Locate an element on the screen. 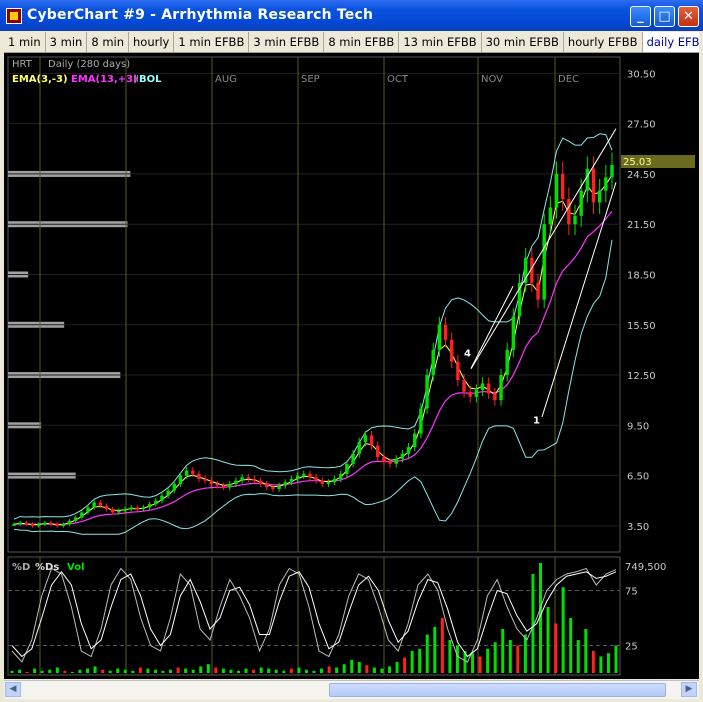 The width and height of the screenshot is (703, 702). tab-hourly-efbb: hourly EFBB is located at coordinates (603, 42).